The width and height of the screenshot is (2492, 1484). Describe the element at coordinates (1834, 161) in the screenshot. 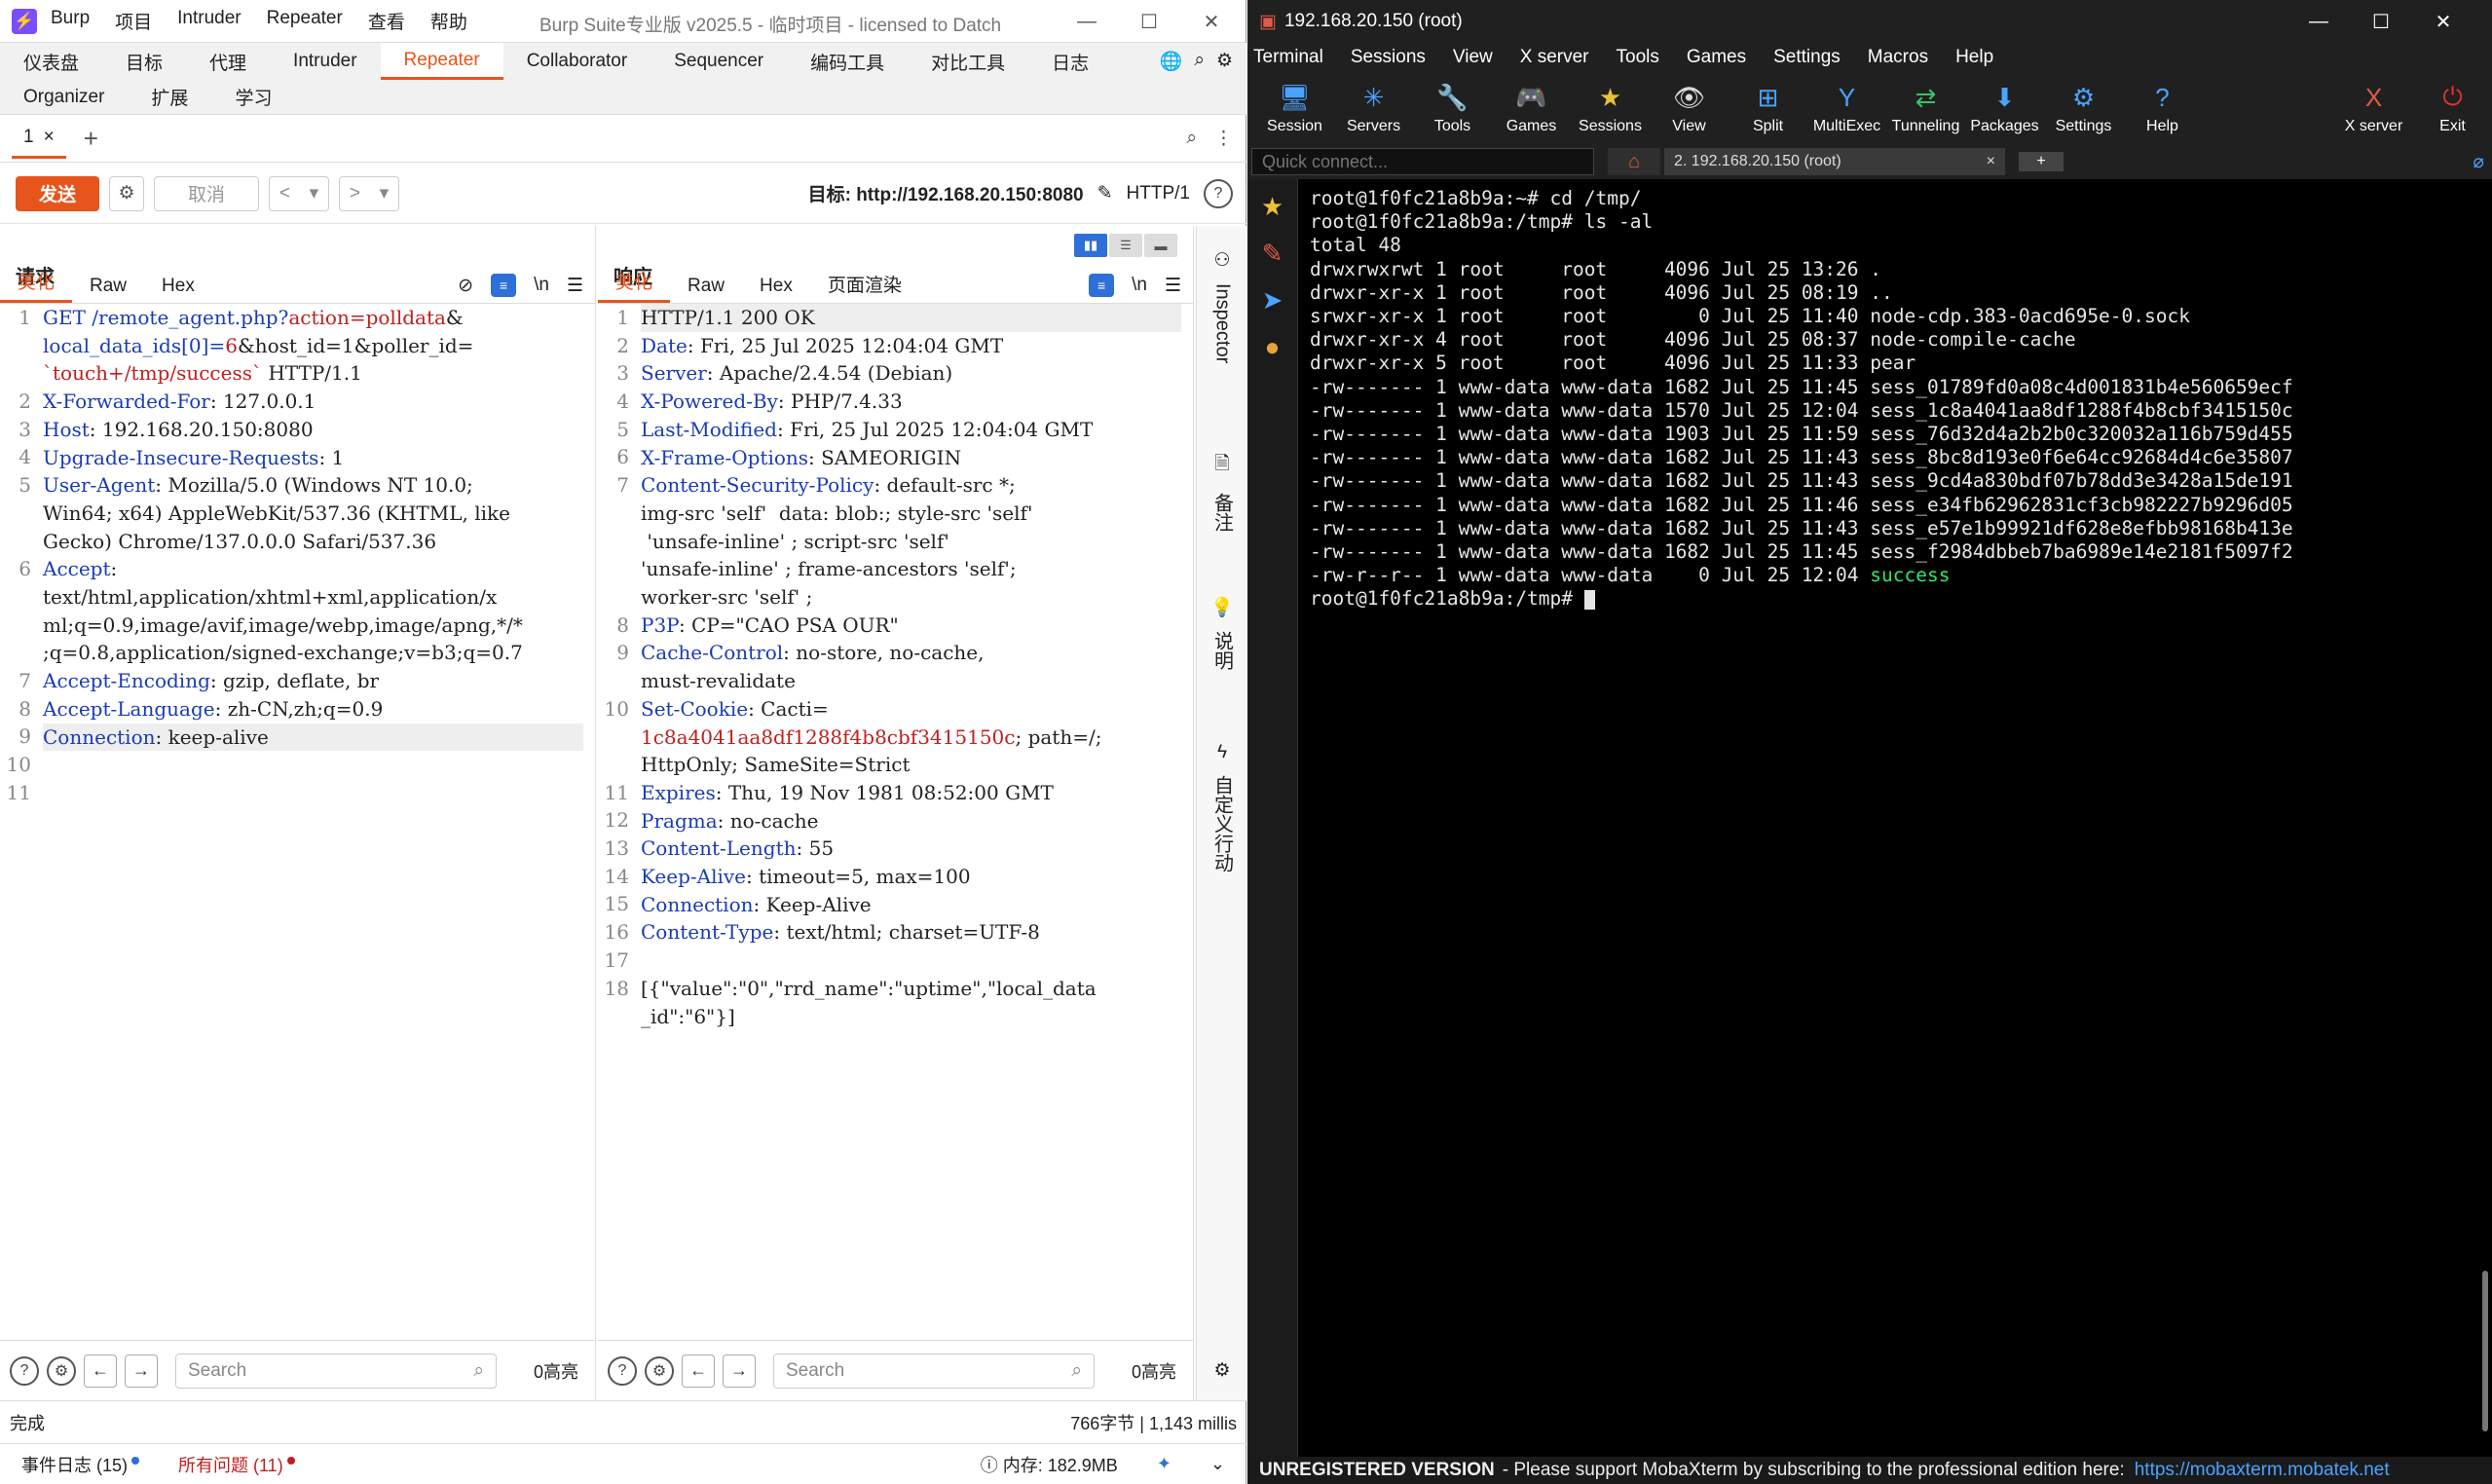

I see `session-tab: 2. 192.168.20.150 (root) ×` at that location.